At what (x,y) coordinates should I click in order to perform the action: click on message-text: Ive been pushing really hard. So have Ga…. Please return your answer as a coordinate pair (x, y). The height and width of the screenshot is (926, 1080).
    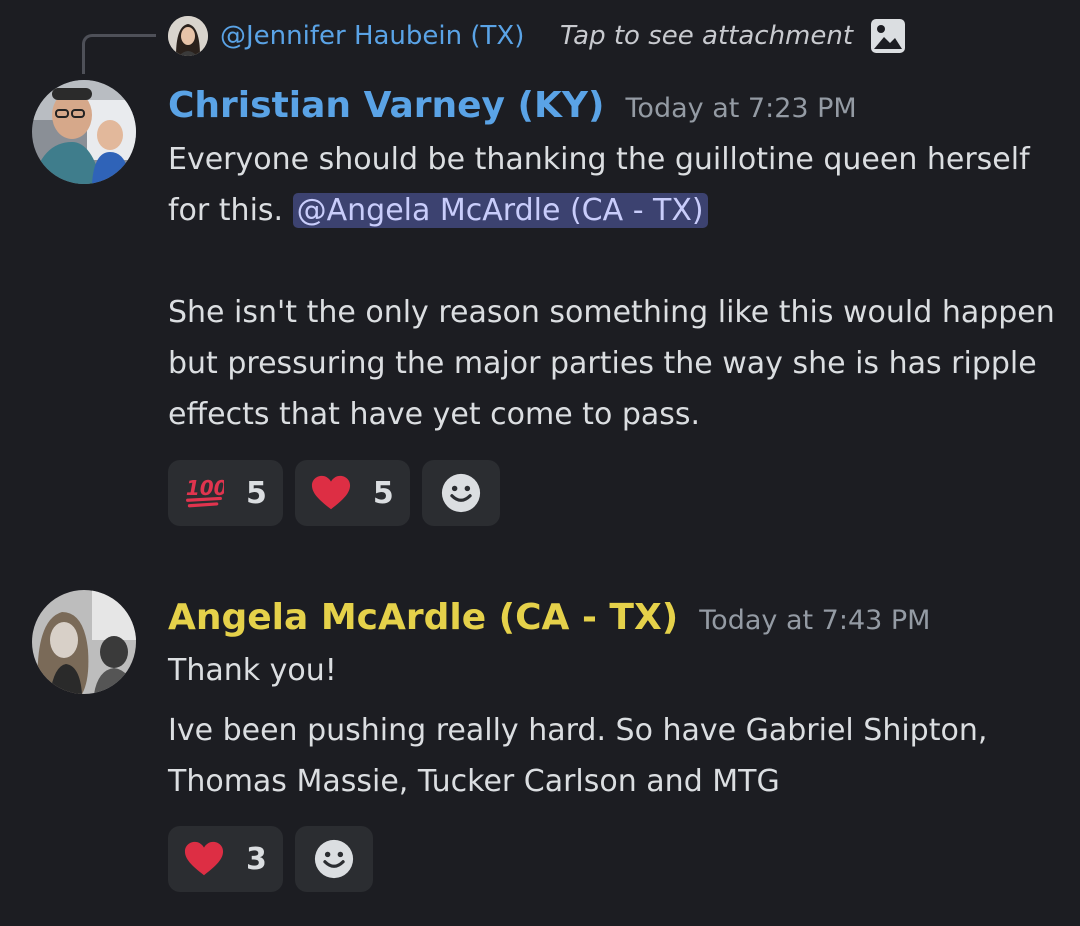
    Looking at the image, I should click on (578, 756).